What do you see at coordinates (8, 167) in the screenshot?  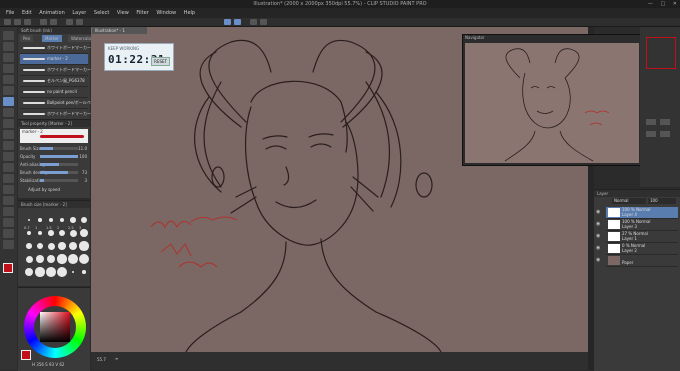 I see `fill-tool-icon` at bounding box center [8, 167].